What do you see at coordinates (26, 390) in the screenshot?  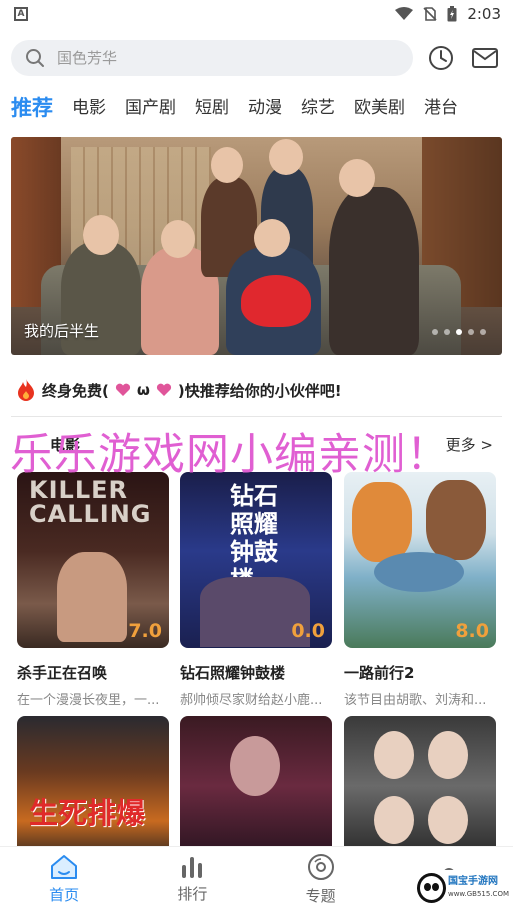 I see `fire-icon` at bounding box center [26, 390].